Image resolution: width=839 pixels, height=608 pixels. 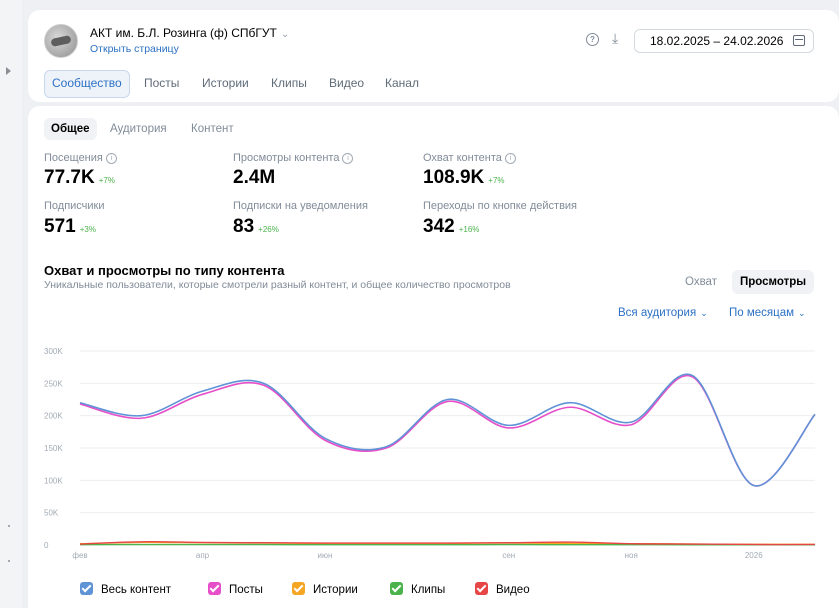 What do you see at coordinates (701, 282) in the screenshot?
I see `toggle-reach: Охват` at bounding box center [701, 282].